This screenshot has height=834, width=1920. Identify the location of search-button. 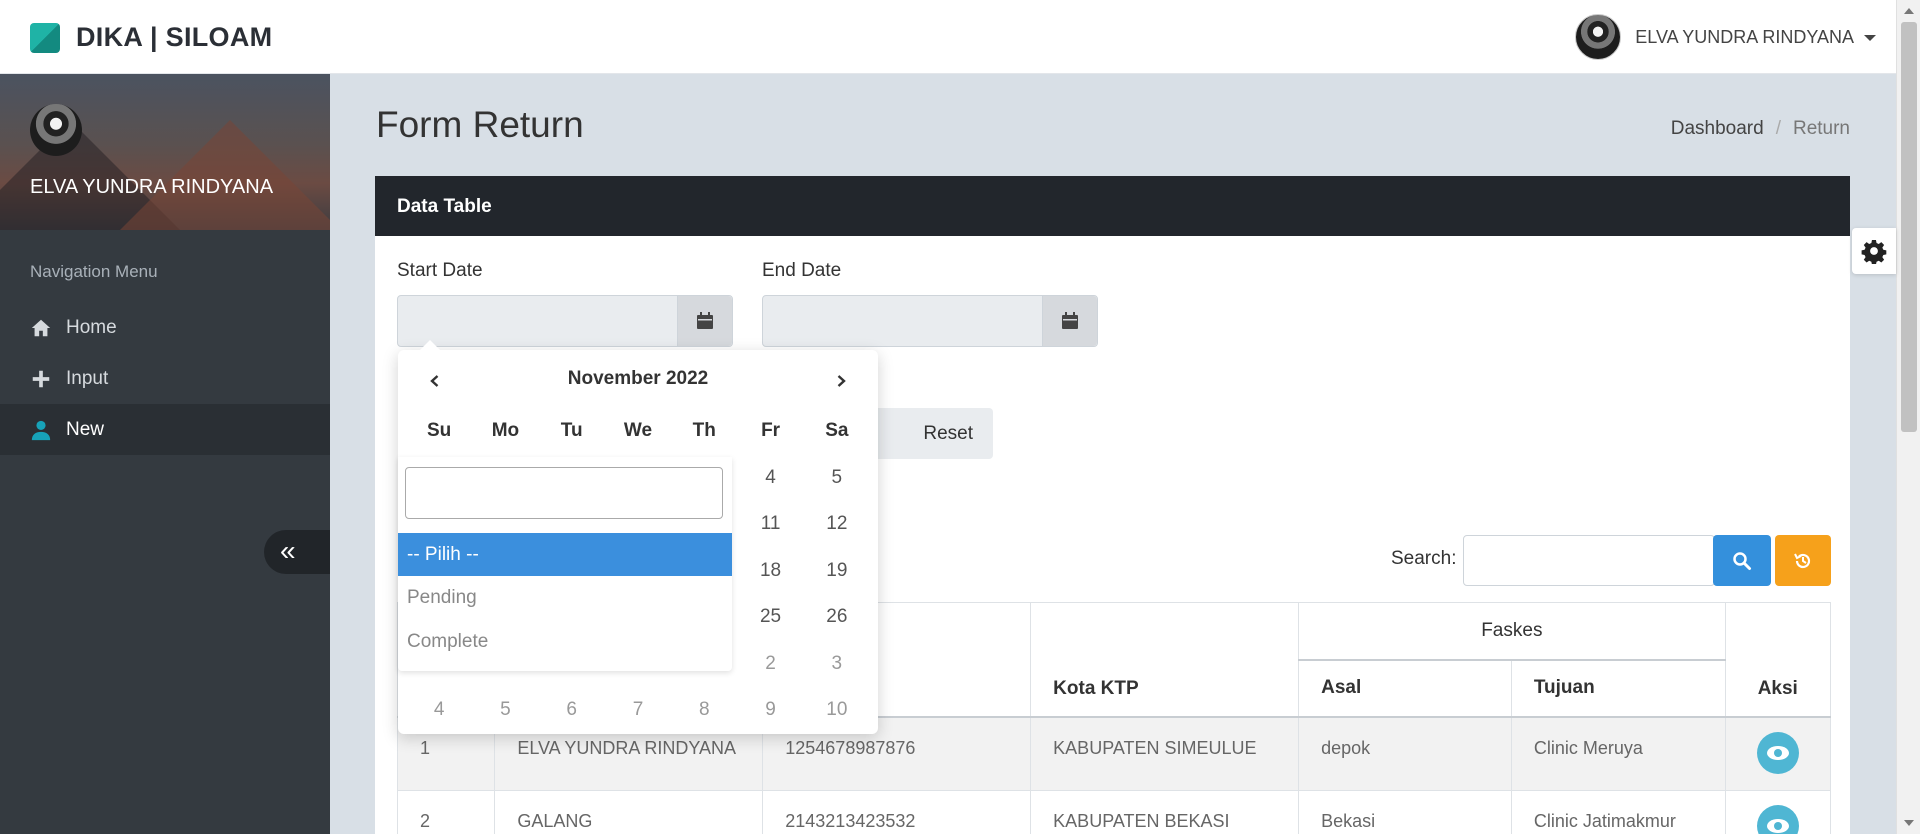
(1742, 560).